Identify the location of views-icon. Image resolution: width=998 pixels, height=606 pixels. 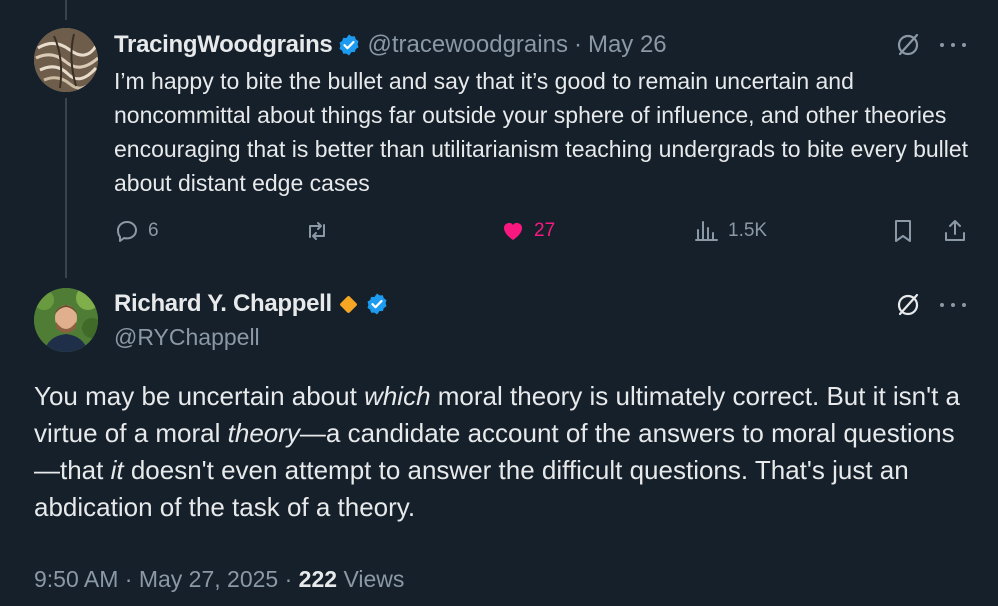
(706, 231).